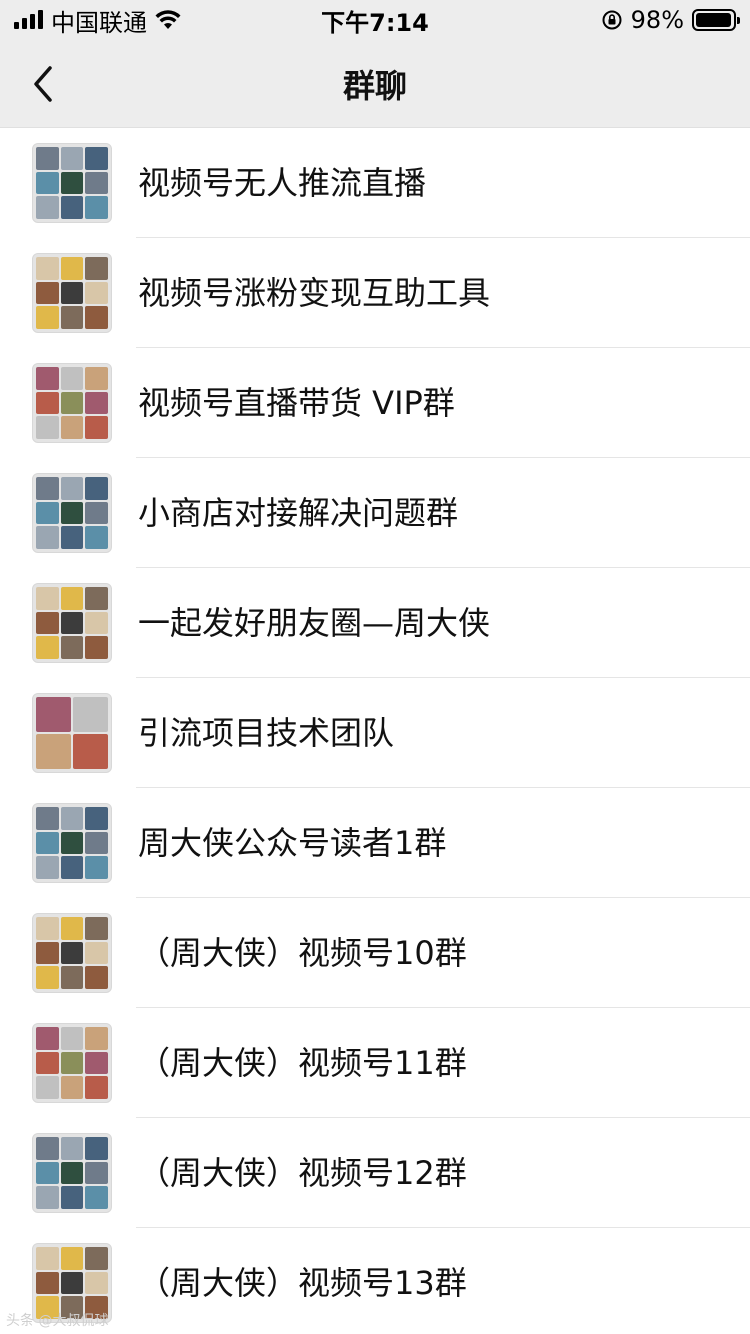 This screenshot has height=1334, width=750. I want to click on group-name: （周大侠）视频号11群, so click(302, 1063).